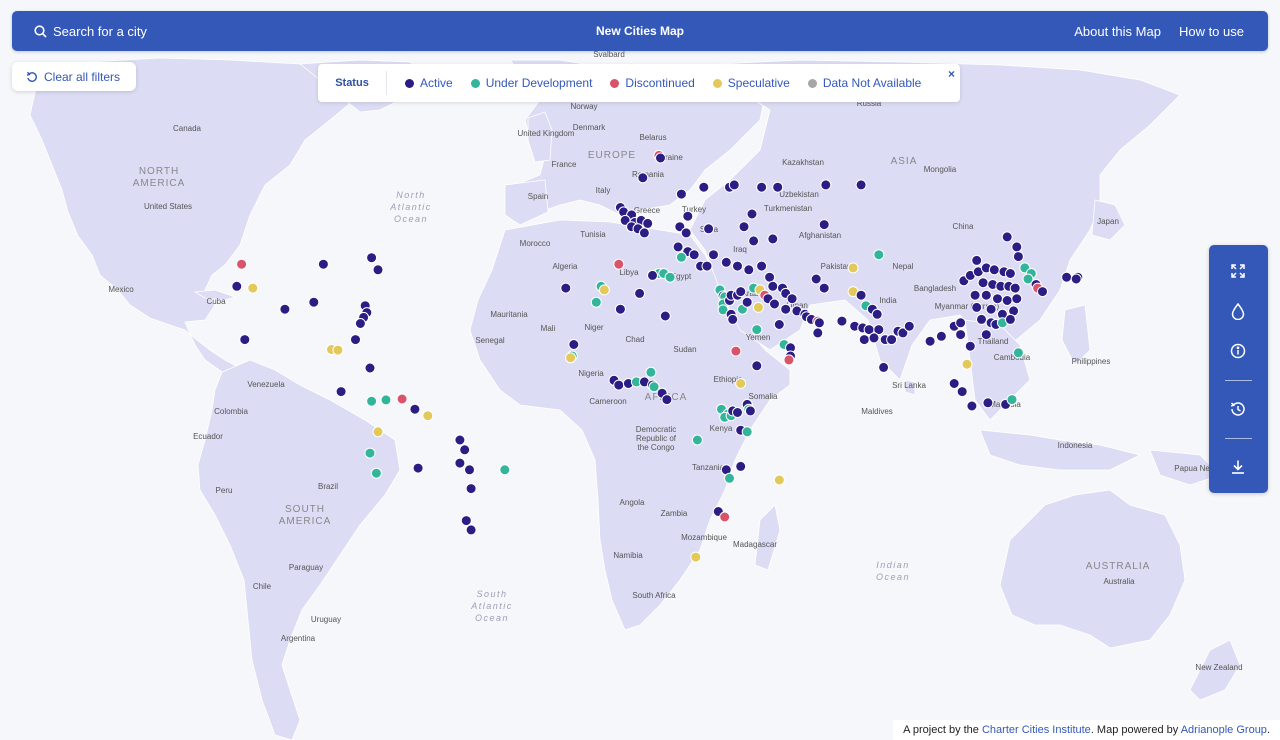  Describe the element at coordinates (1238, 409) in the screenshot. I see `history-icon` at that location.